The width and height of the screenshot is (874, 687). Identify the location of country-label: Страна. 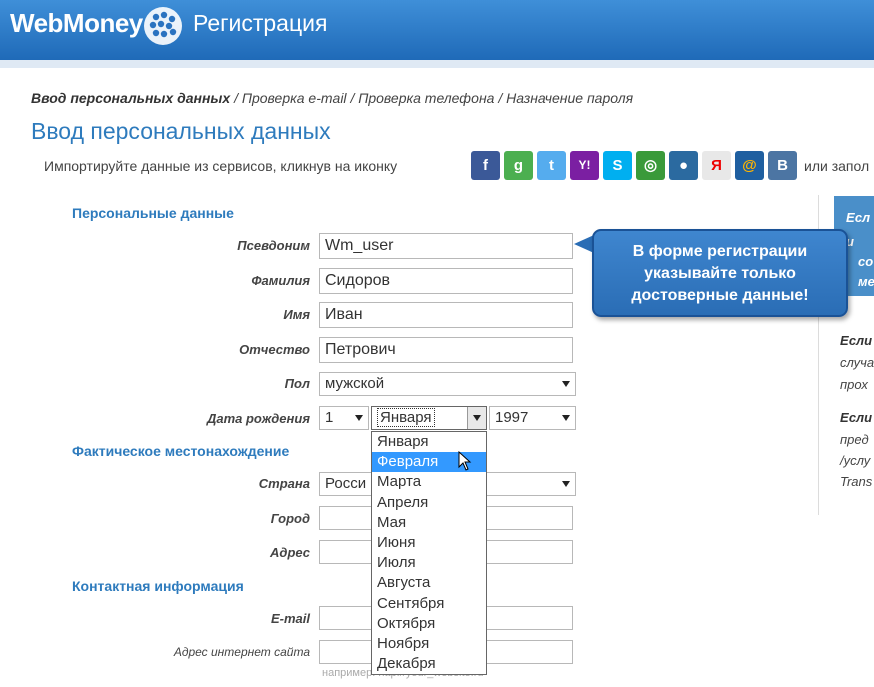
(284, 483).